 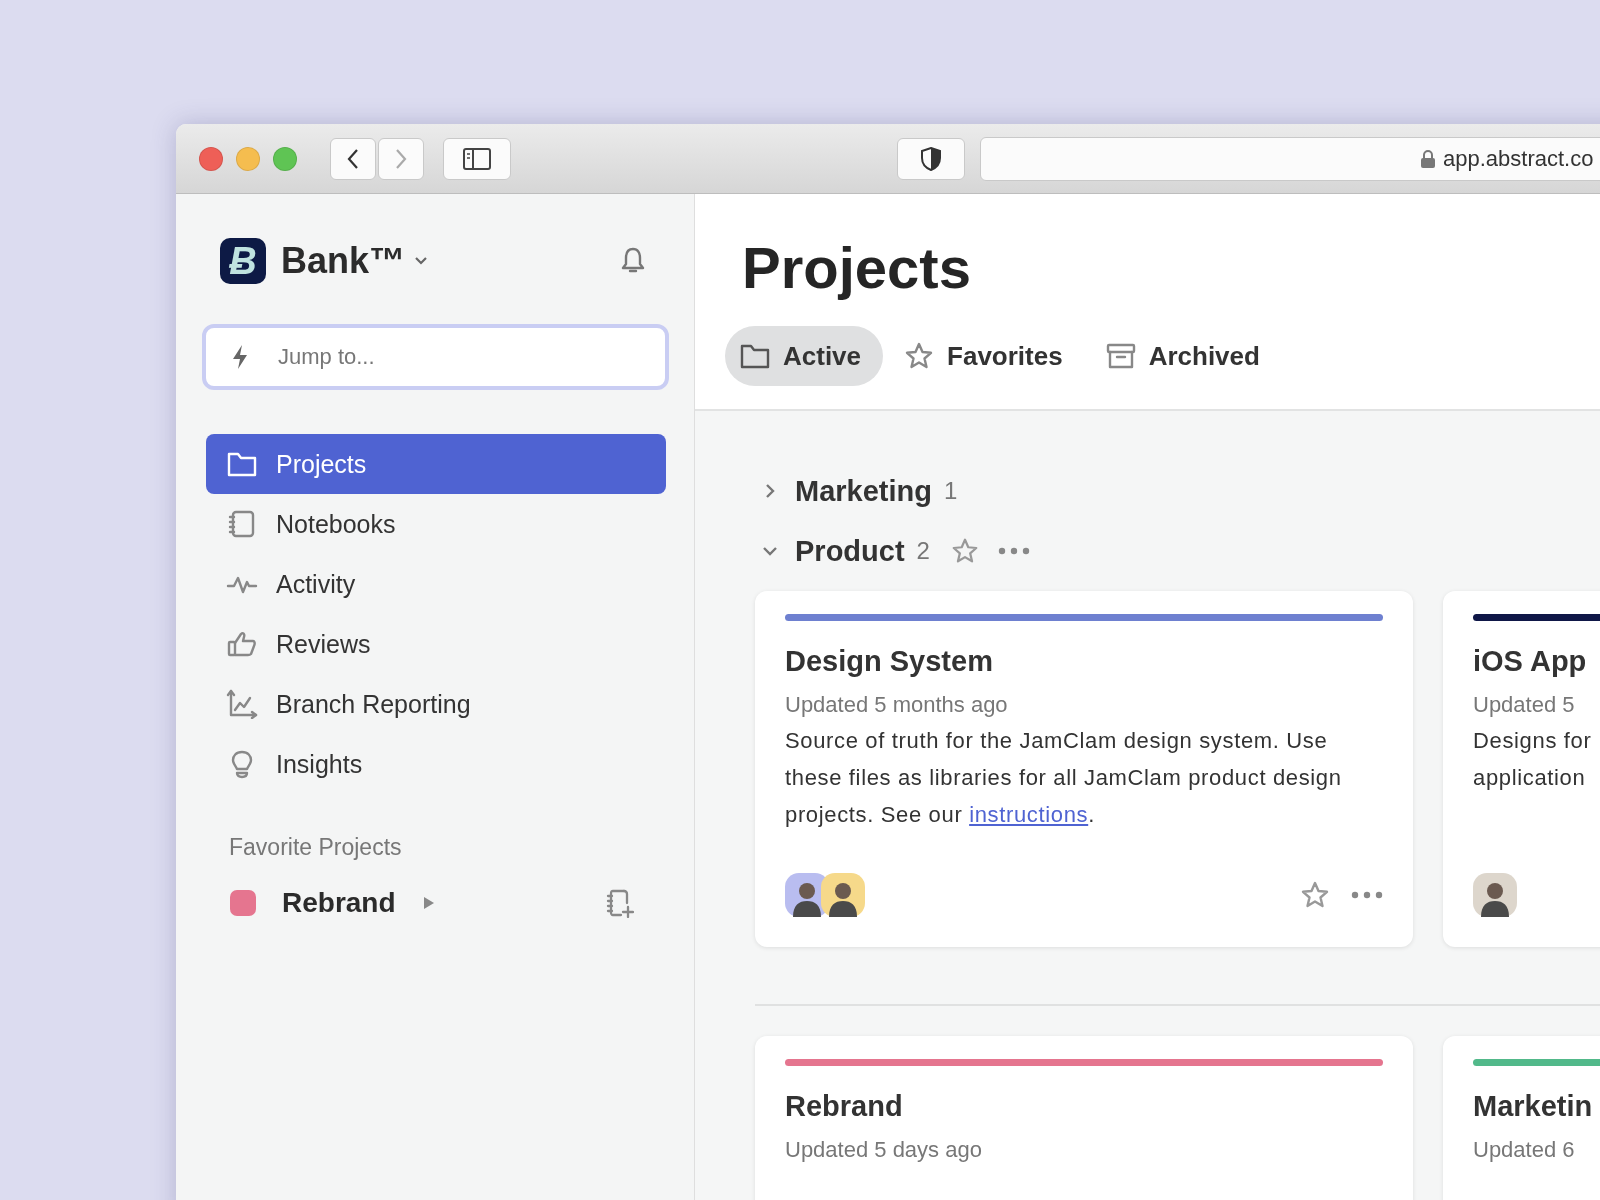 What do you see at coordinates (923, 551) in the screenshot?
I see `group-count: 2` at bounding box center [923, 551].